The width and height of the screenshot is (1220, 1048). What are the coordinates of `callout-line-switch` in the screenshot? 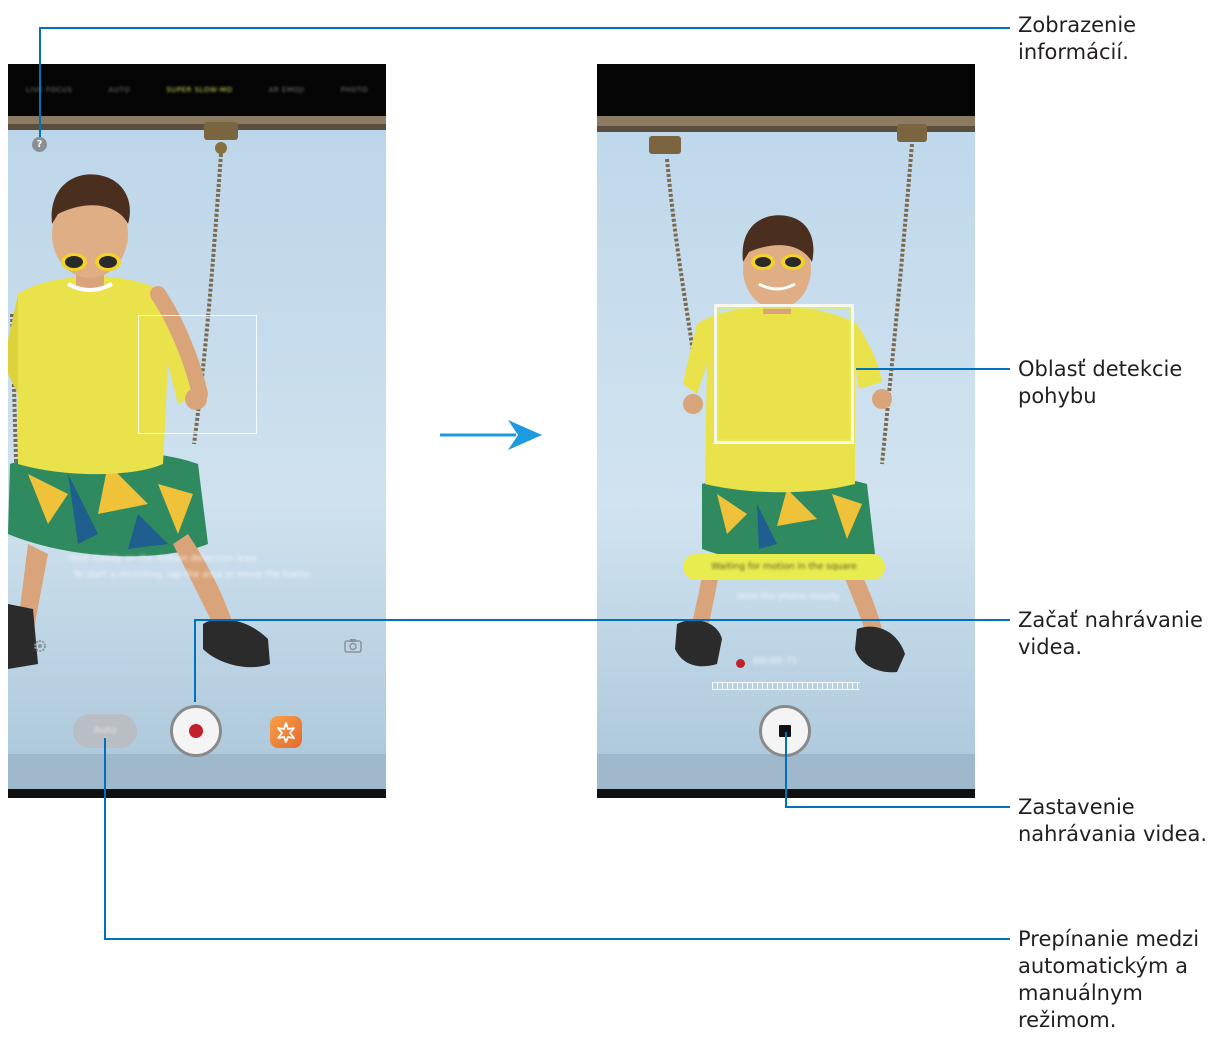 It's located at (557, 839).